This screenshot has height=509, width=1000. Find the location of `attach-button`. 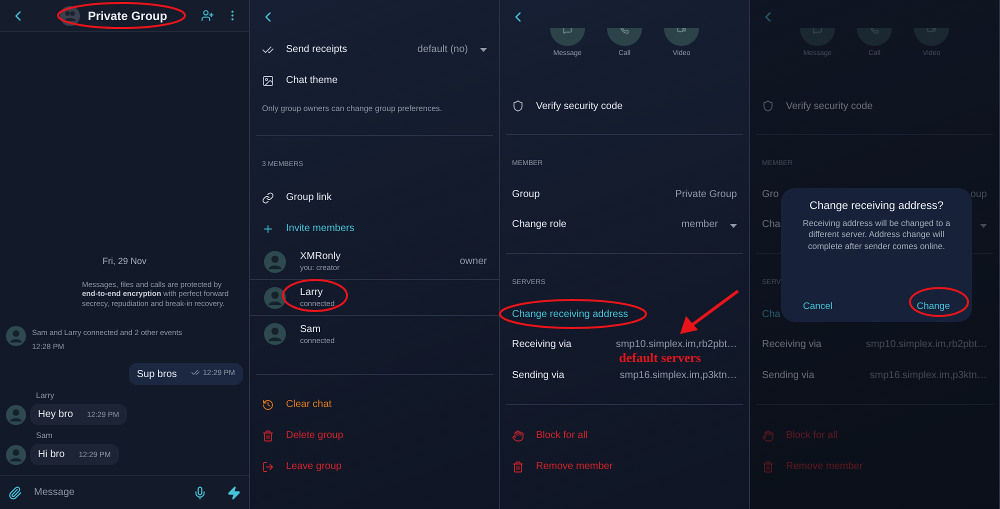

attach-button is located at coordinates (15, 493).